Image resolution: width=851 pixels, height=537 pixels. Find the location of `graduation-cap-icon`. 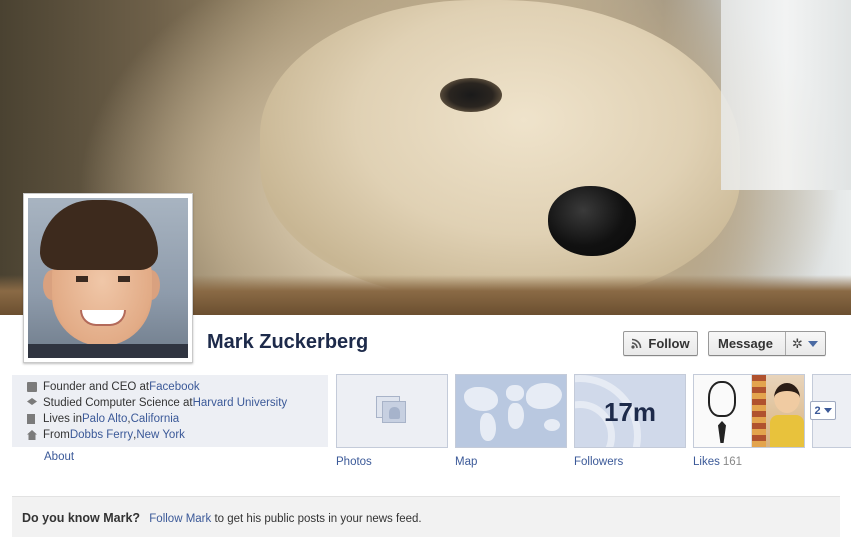

graduation-cap-icon is located at coordinates (32, 401).